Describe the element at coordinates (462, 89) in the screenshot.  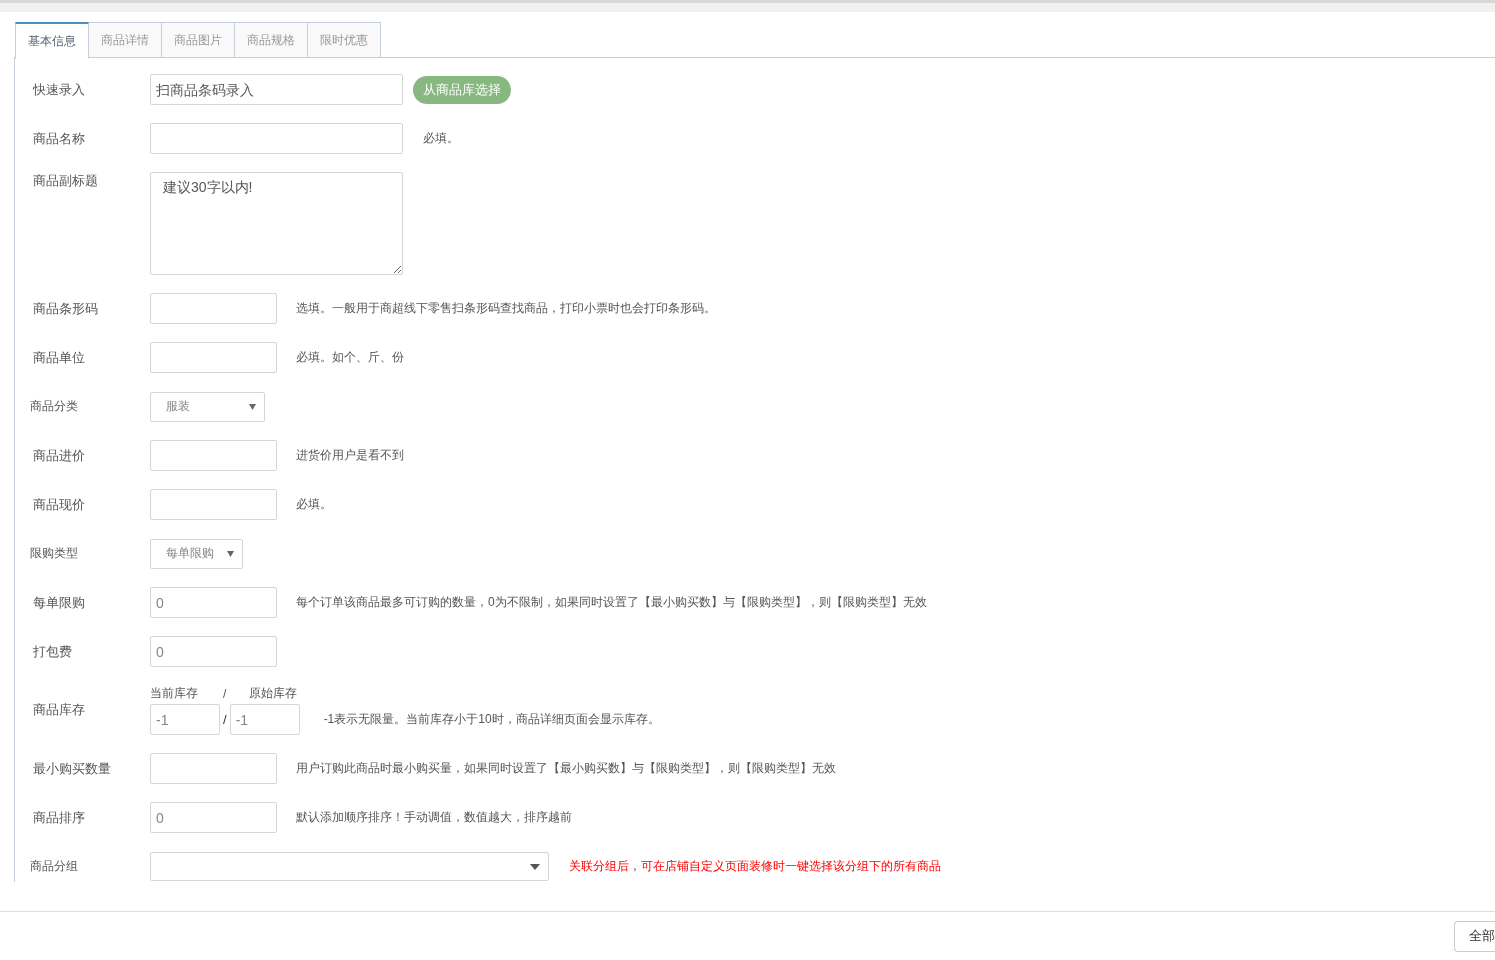
I see `library-button: 从商品库选择` at that location.